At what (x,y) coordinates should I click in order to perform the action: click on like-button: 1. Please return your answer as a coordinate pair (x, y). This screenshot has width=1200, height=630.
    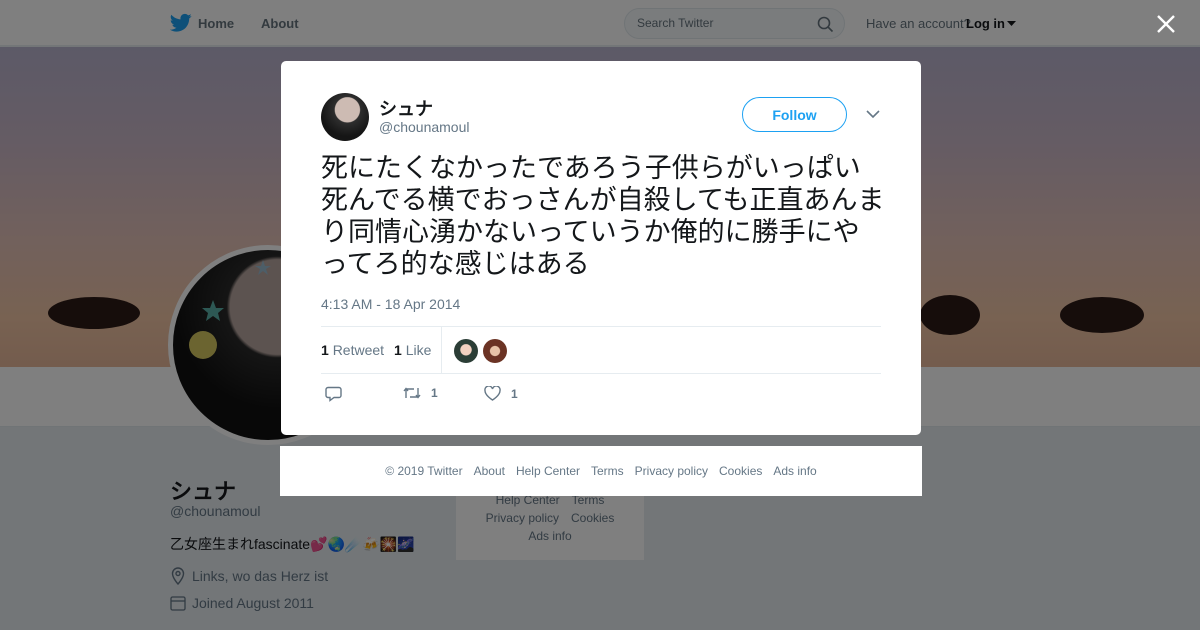
    Looking at the image, I should click on (501, 393).